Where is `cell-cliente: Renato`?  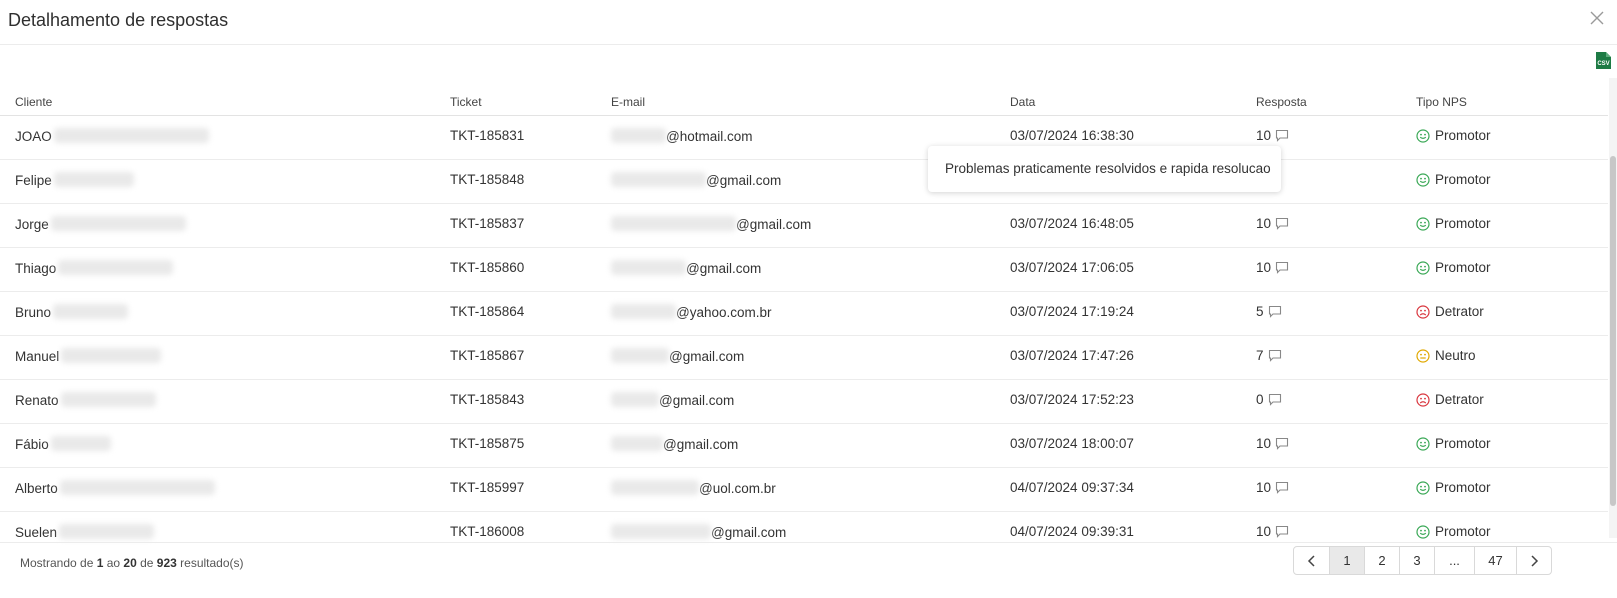
cell-cliente: Renato is located at coordinates (85, 400).